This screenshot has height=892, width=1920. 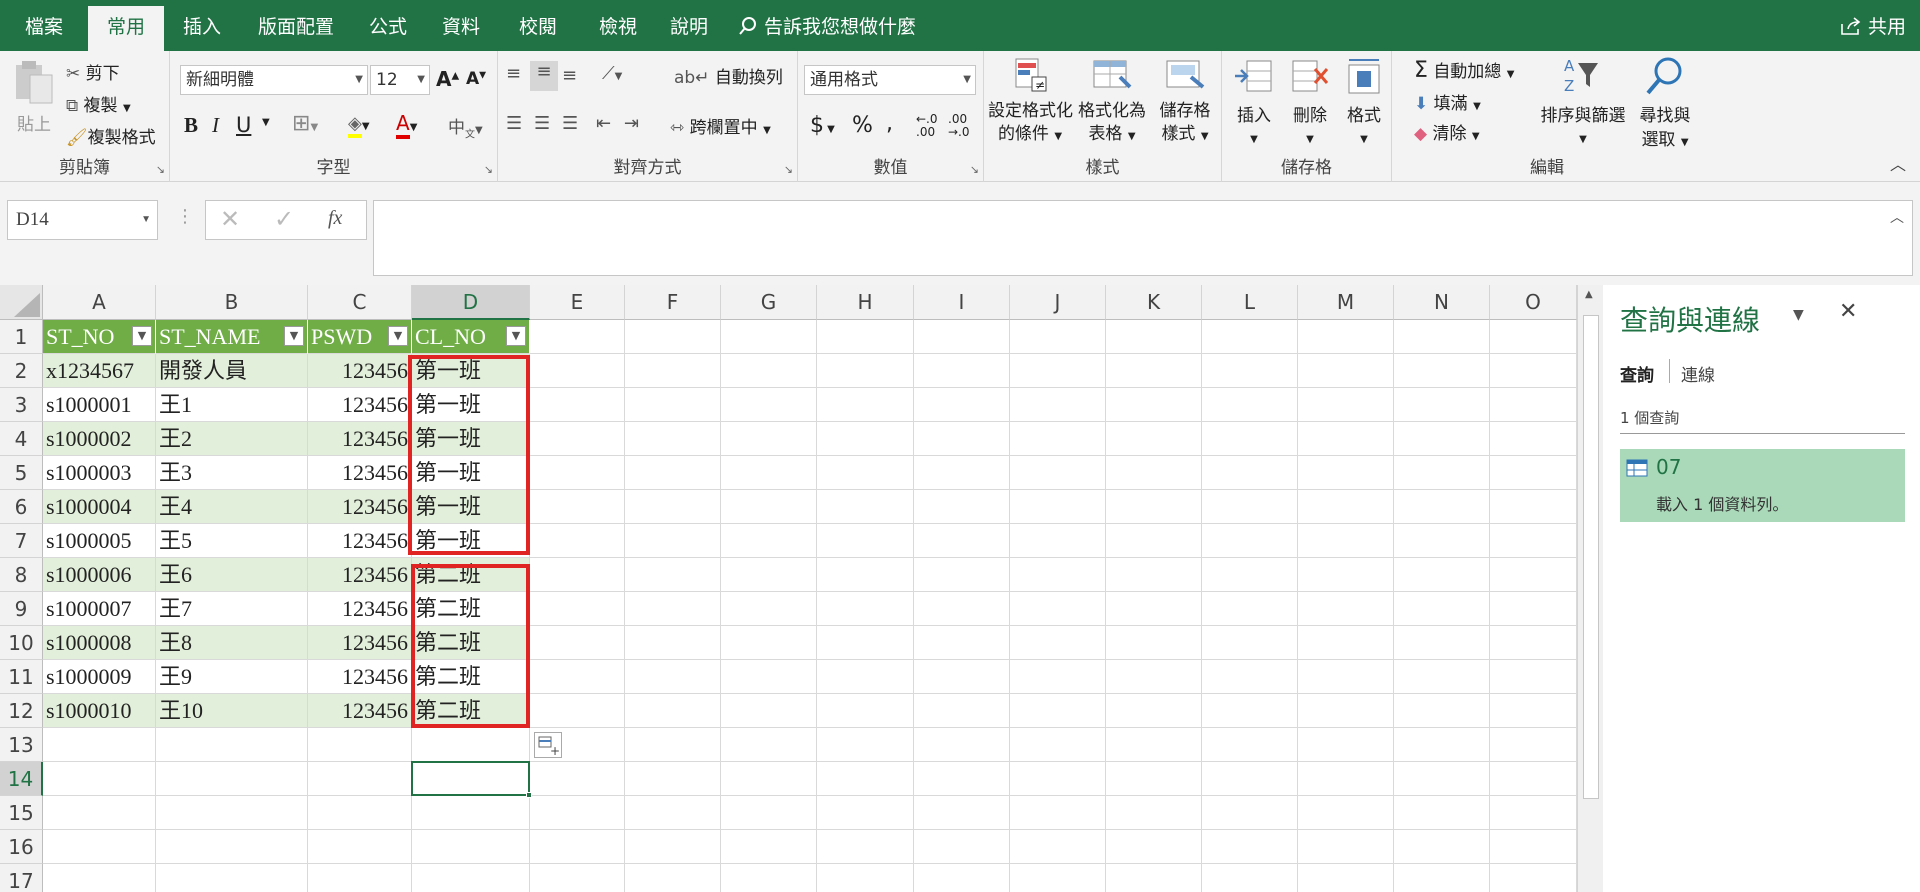 I want to click on table-cell: s1000010, so click(x=99, y=711).